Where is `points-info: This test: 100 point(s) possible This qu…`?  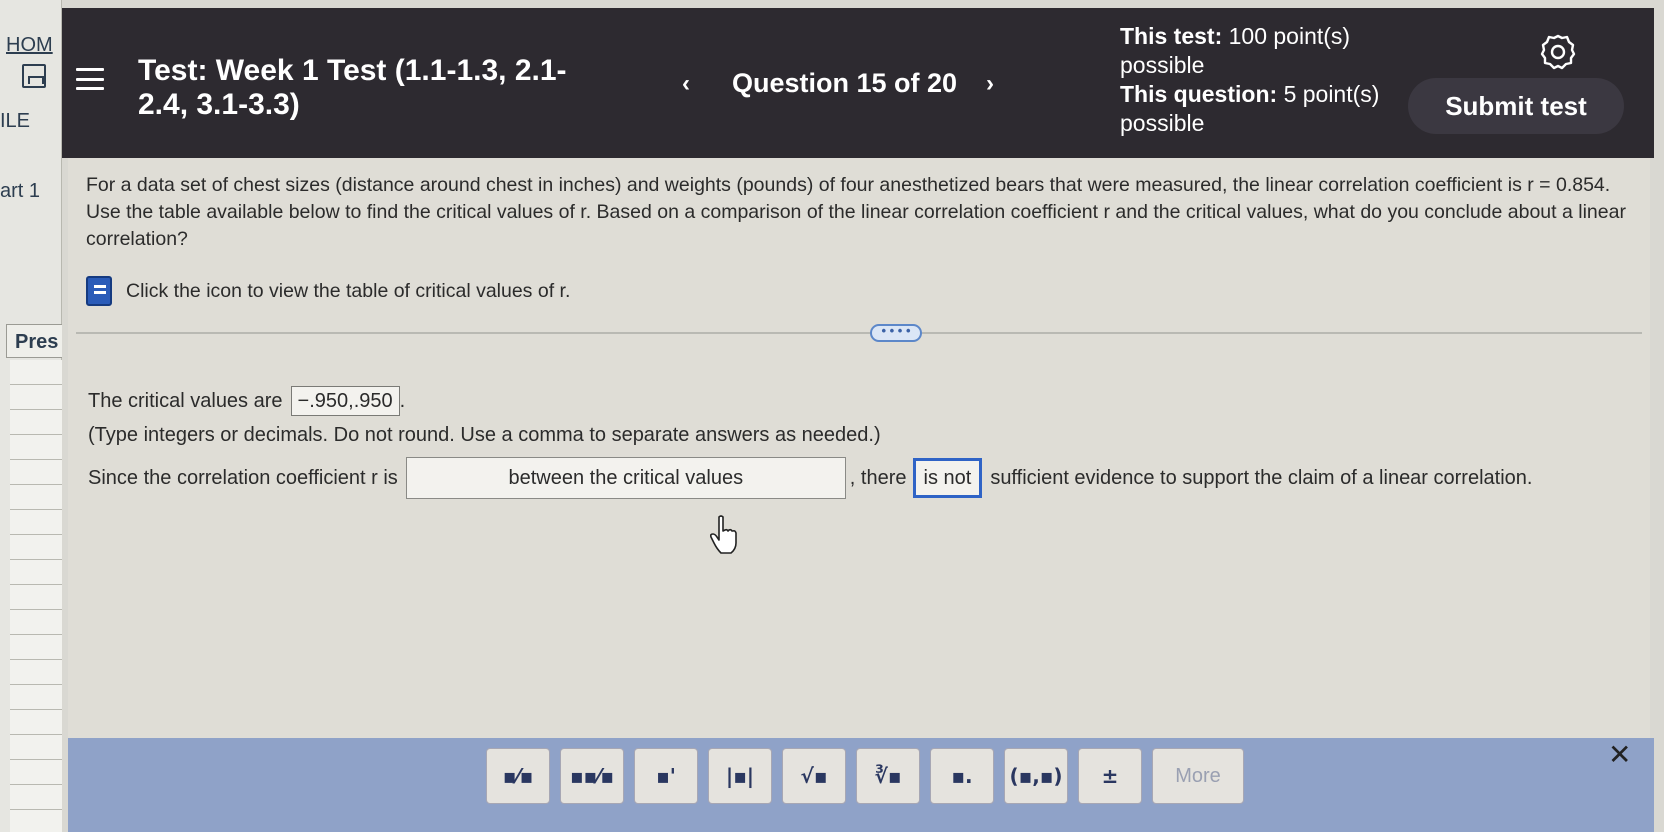 points-info: This test: 100 point(s) possible This qu… is located at coordinates (1255, 80).